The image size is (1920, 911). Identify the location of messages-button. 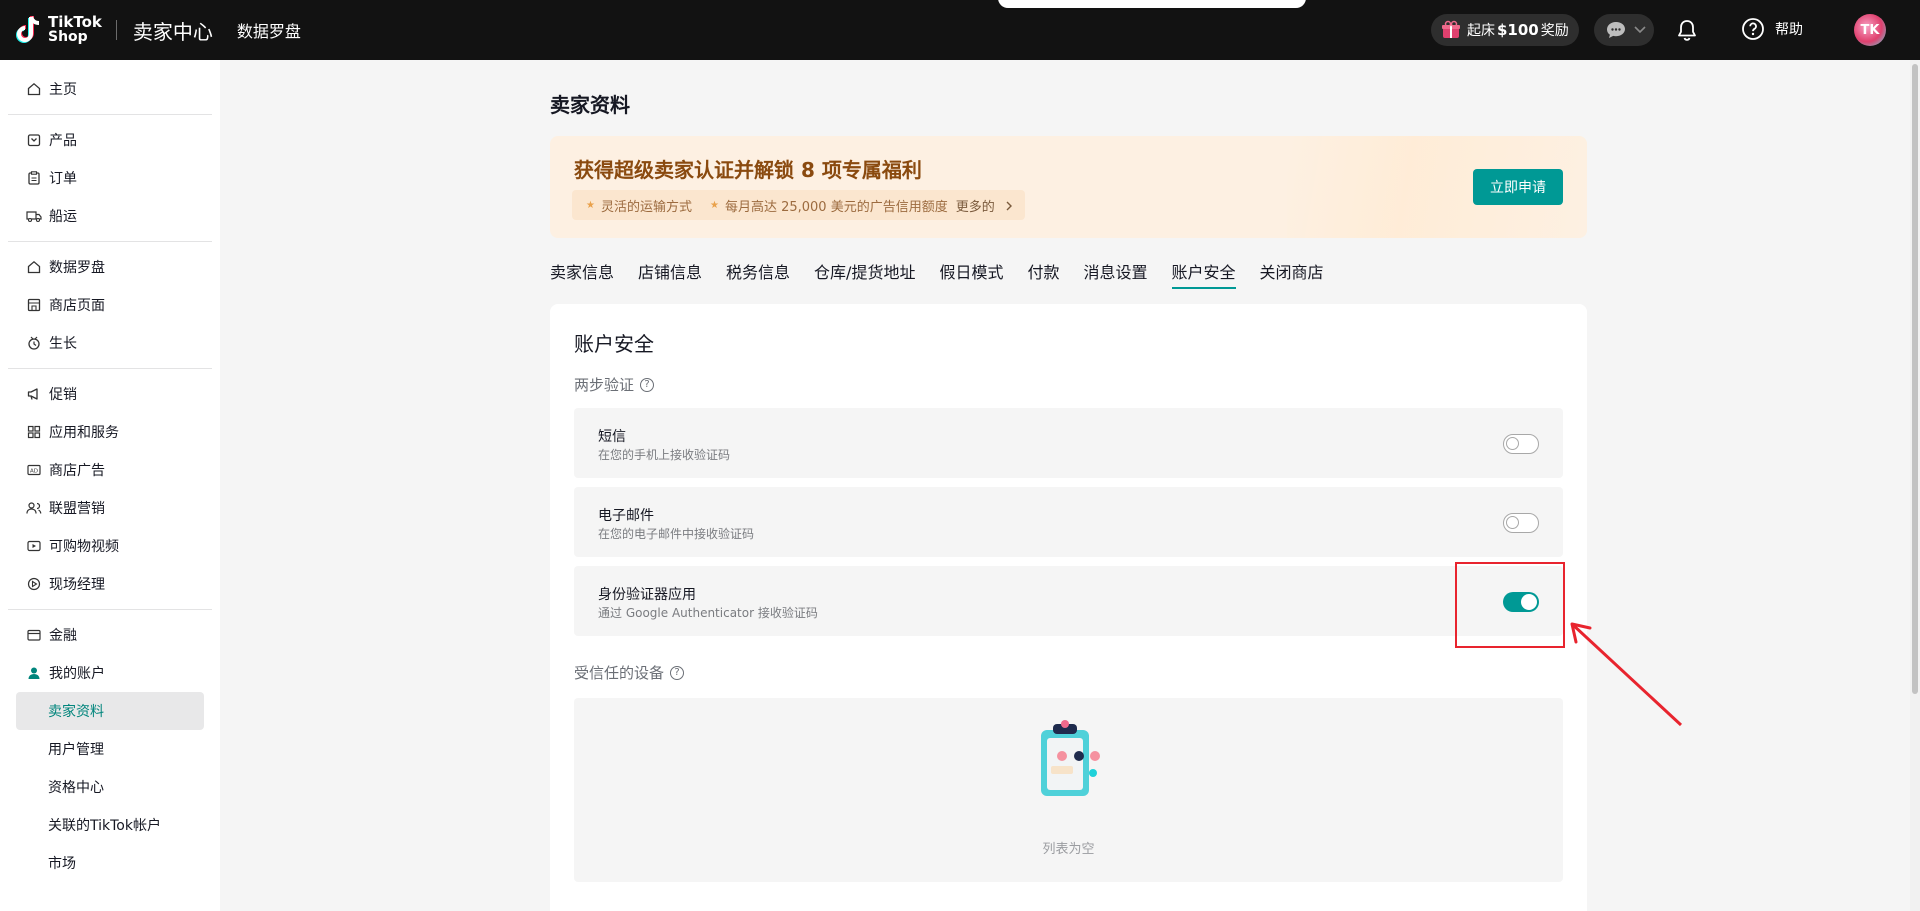
(1624, 30).